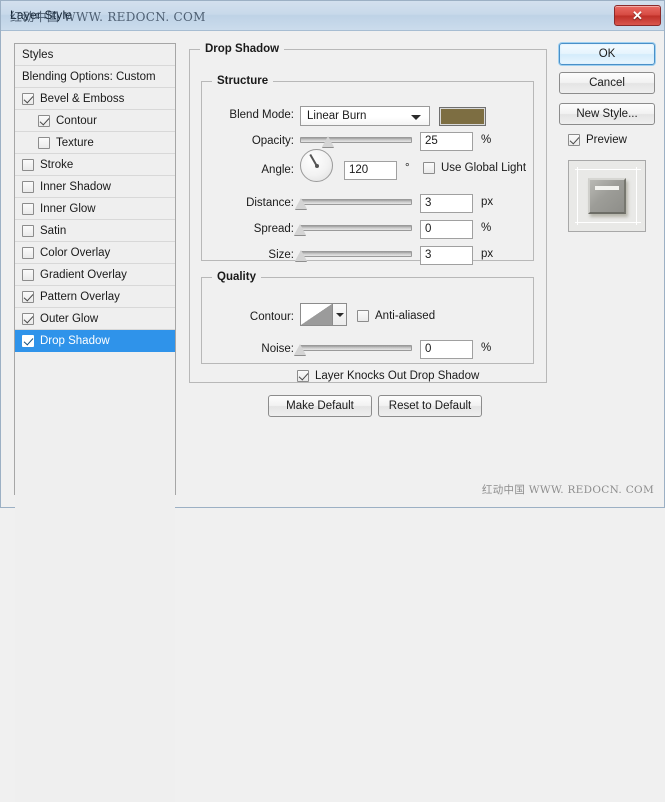 This screenshot has height=802, width=665. I want to click on style-list-item-label: Inner Glow, so click(68, 208).